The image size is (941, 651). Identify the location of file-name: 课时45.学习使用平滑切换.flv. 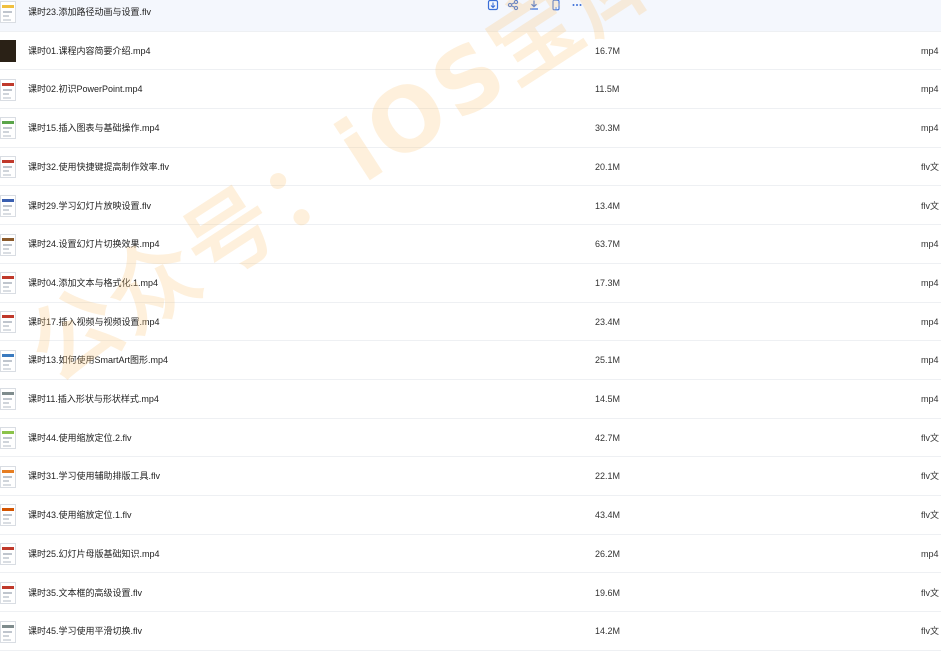
(85, 631).